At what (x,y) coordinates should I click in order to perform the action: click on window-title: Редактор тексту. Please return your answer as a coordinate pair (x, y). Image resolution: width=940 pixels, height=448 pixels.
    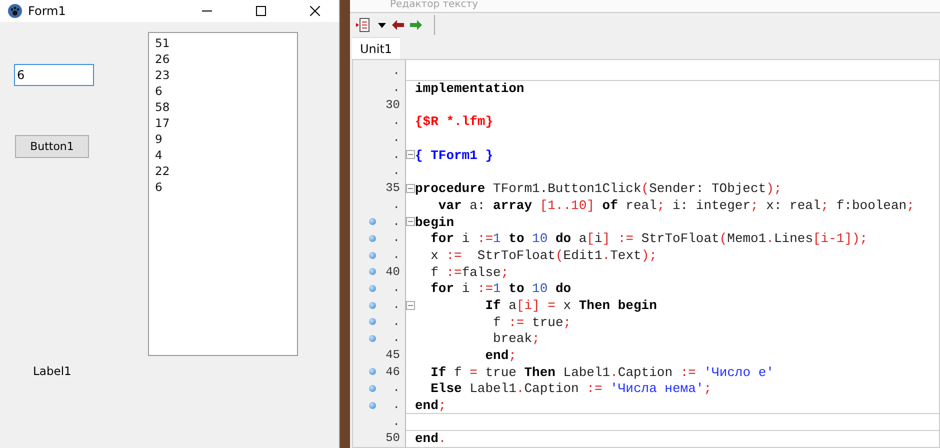
    Looking at the image, I should click on (645, 6).